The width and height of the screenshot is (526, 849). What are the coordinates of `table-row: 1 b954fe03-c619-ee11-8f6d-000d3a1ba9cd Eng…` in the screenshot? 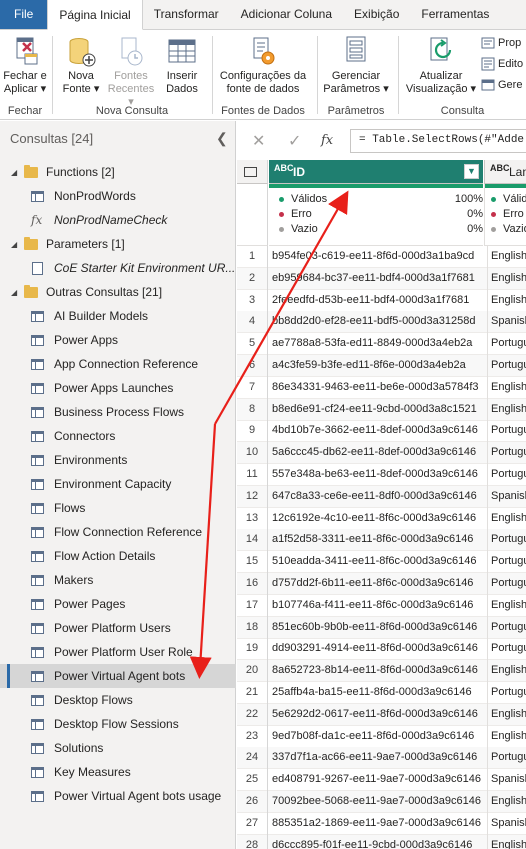 It's located at (381, 257).